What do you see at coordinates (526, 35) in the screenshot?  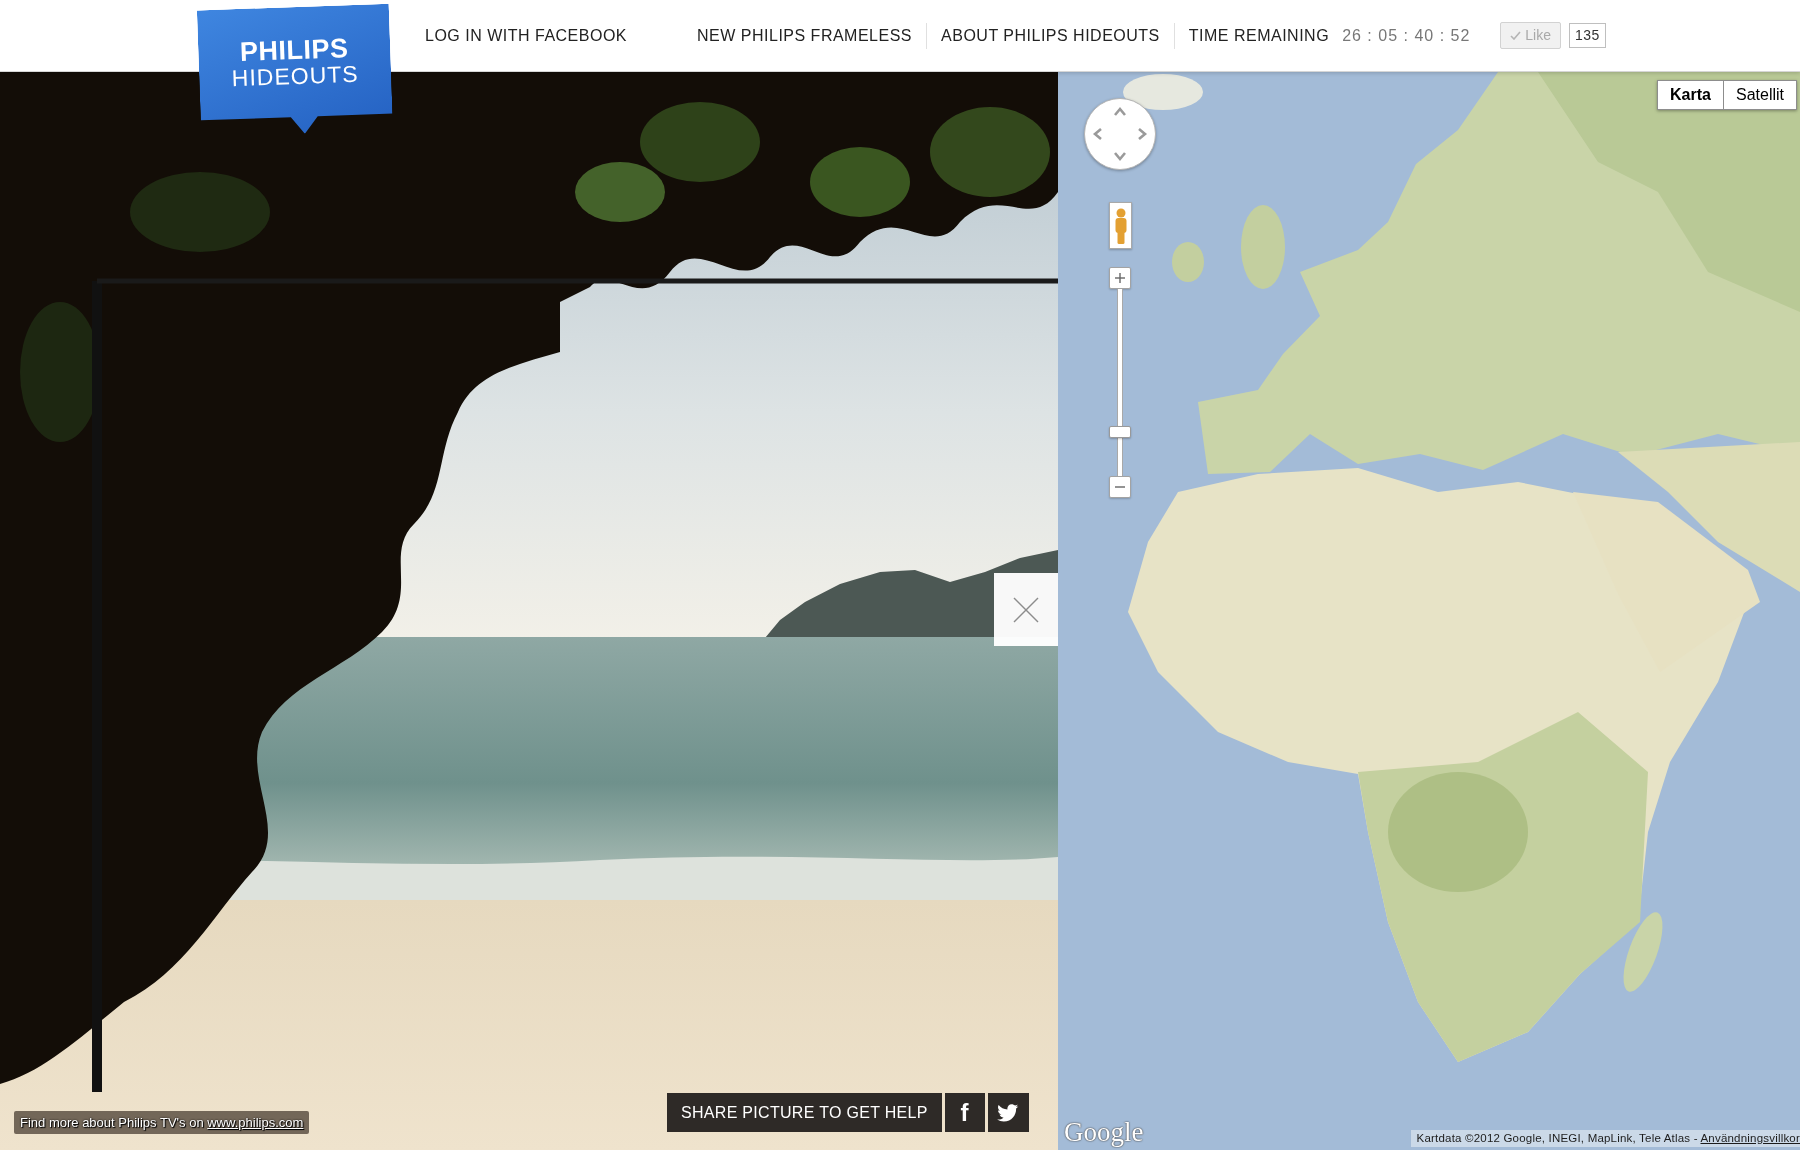 I see `facebook-login-link: LOG IN WITH FACEBOOK` at bounding box center [526, 35].